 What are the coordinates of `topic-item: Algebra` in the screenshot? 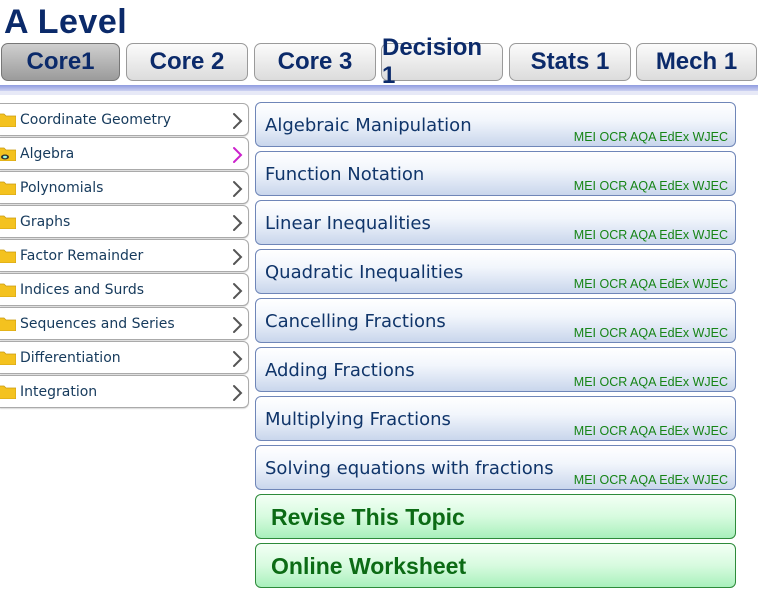 It's located at (124, 153).